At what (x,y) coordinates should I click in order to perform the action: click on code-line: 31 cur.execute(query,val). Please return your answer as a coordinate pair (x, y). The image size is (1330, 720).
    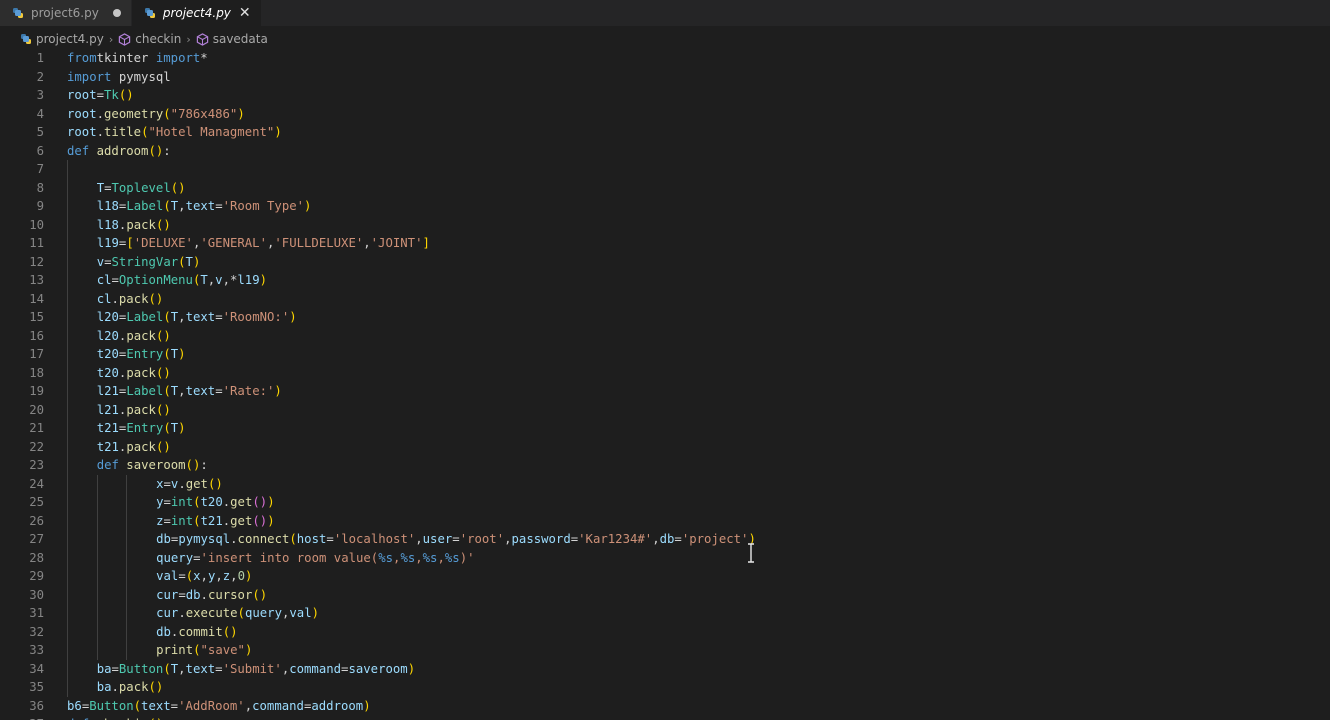
    Looking at the image, I should click on (665, 613).